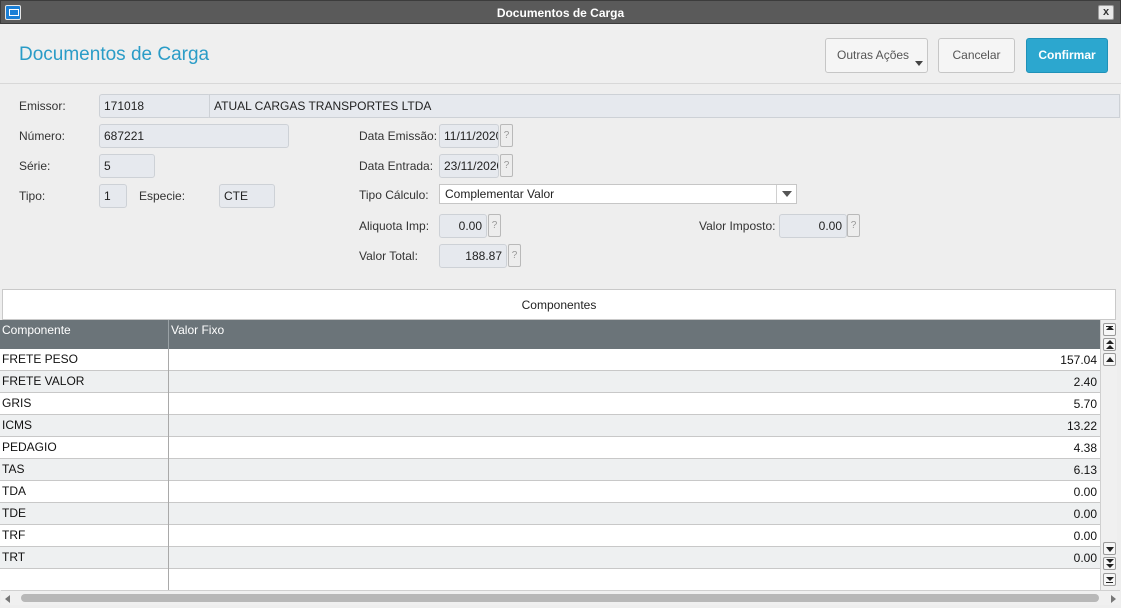  What do you see at coordinates (559, 304) in the screenshot?
I see `componentes-title: Componentes` at bounding box center [559, 304].